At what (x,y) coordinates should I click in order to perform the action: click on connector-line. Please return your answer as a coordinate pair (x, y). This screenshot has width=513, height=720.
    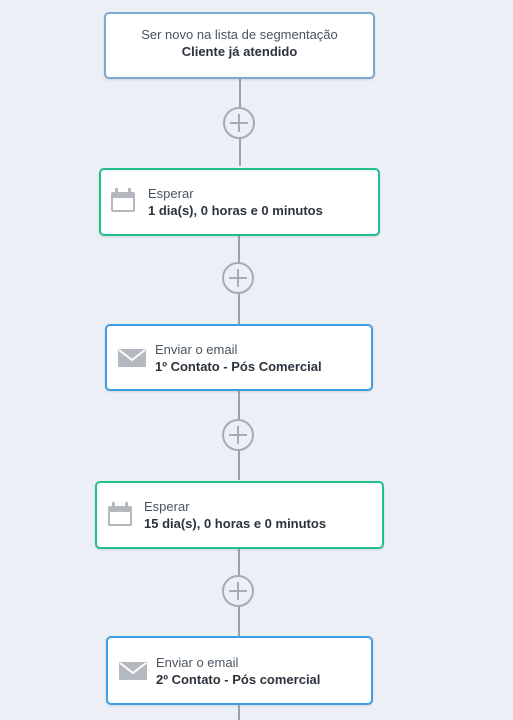
    Looking at the image, I should click on (239, 712).